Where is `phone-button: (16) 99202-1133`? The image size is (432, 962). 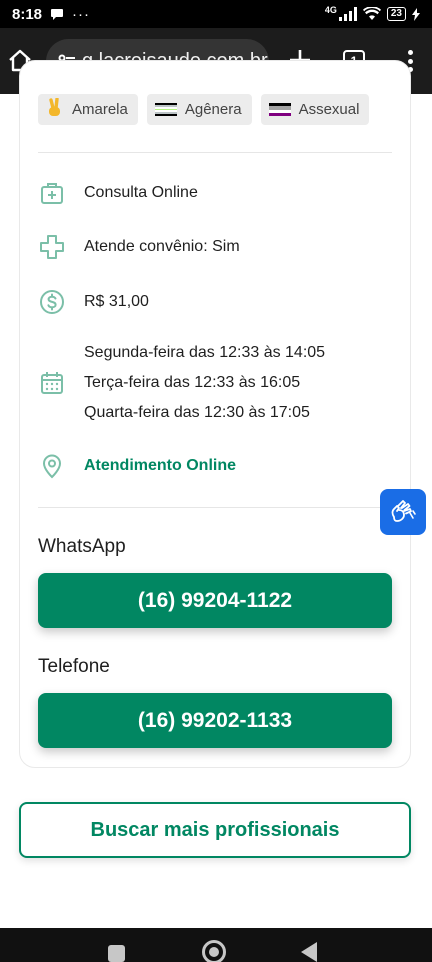 phone-button: (16) 99202-1133 is located at coordinates (215, 720).